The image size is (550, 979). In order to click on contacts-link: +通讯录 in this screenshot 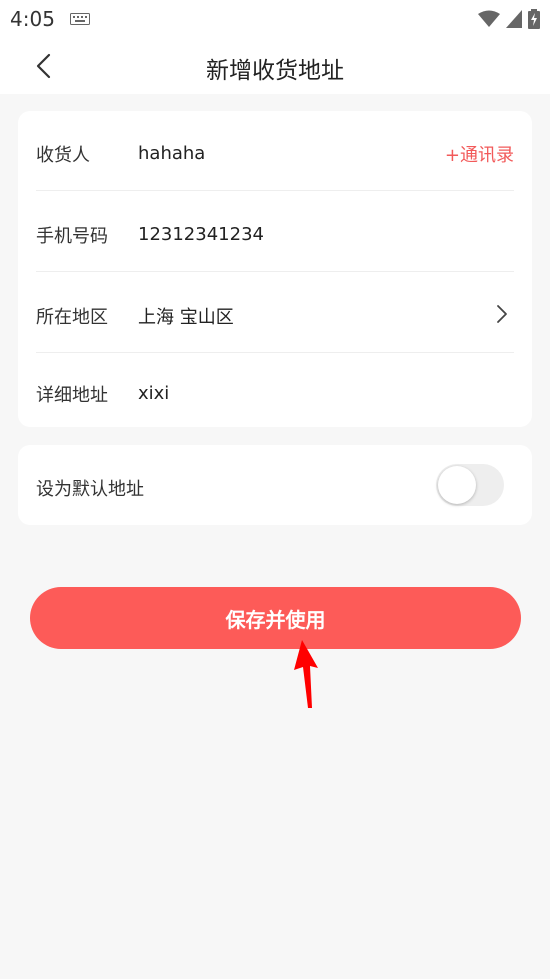, I will do `click(479, 154)`.